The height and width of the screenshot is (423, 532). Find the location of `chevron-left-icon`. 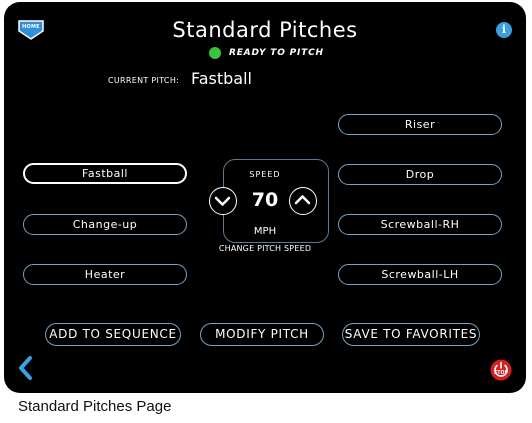

chevron-left-icon is located at coordinates (25, 368).